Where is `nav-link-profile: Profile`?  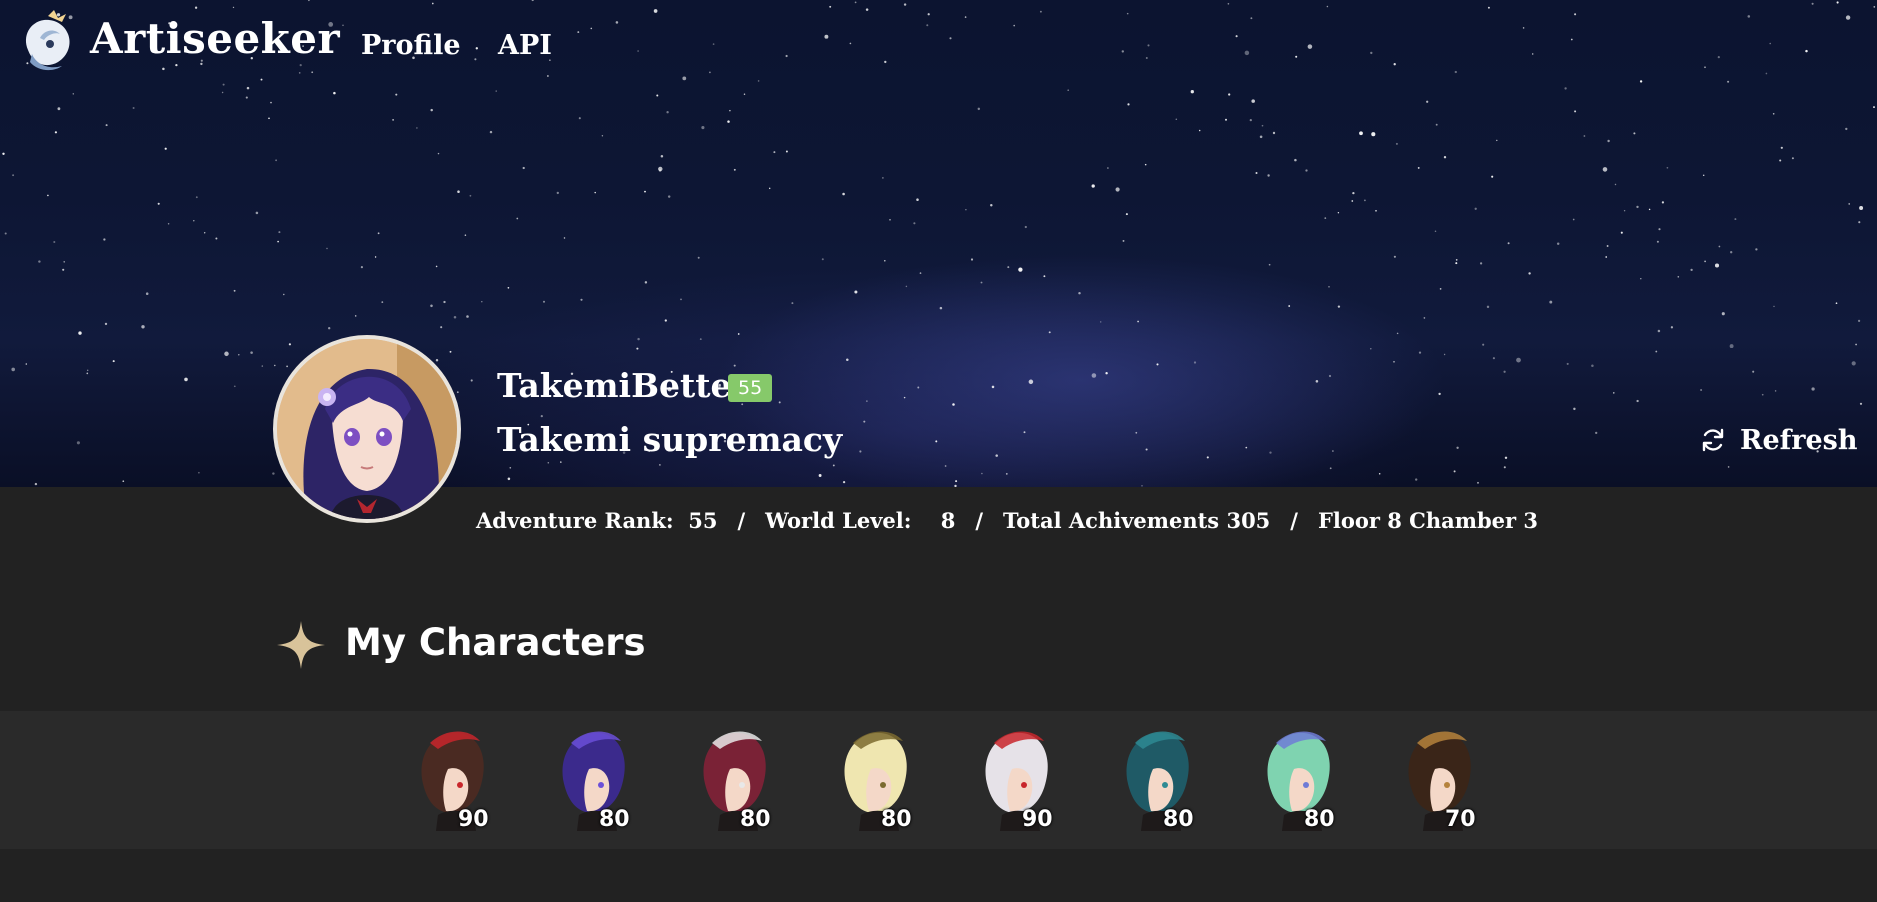 nav-link-profile: Profile is located at coordinates (411, 45).